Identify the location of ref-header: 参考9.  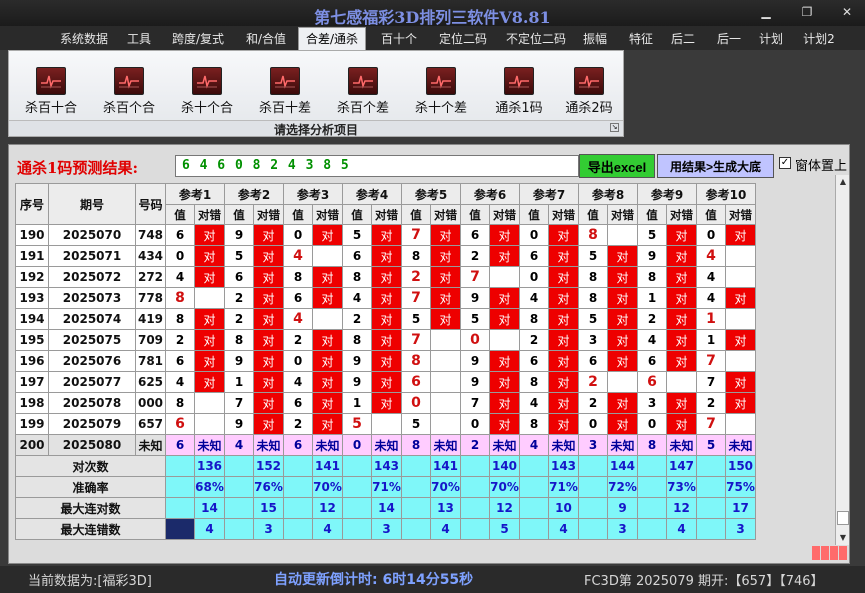
(667, 194).